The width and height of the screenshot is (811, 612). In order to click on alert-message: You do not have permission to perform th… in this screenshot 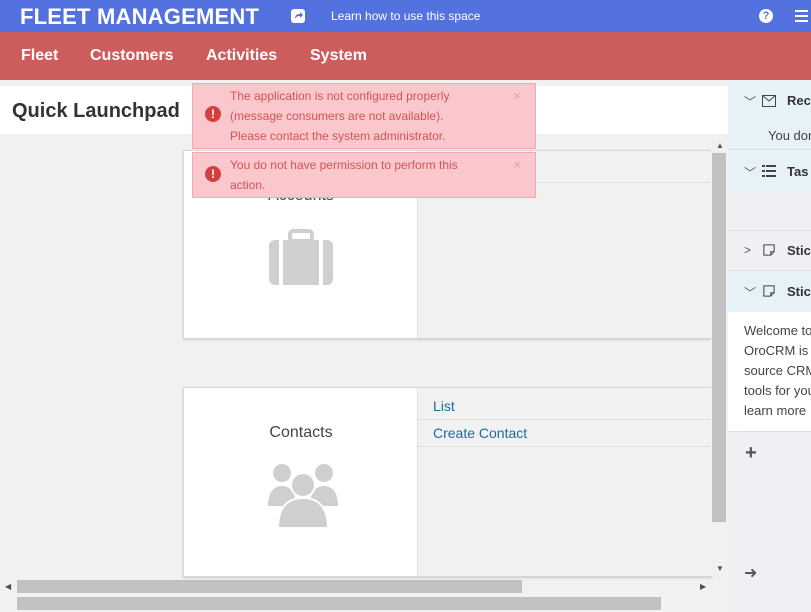, I will do `click(344, 175)`.